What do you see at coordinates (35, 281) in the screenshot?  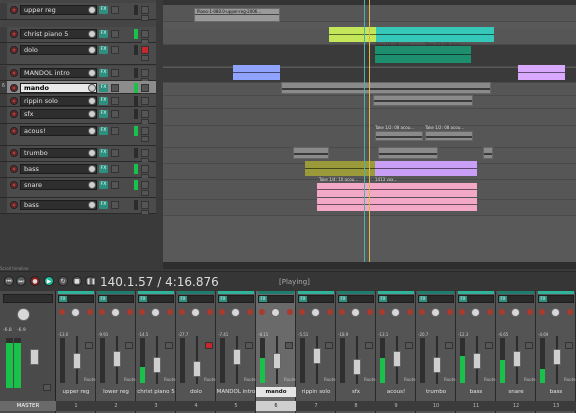 I see `record-button: ●` at bounding box center [35, 281].